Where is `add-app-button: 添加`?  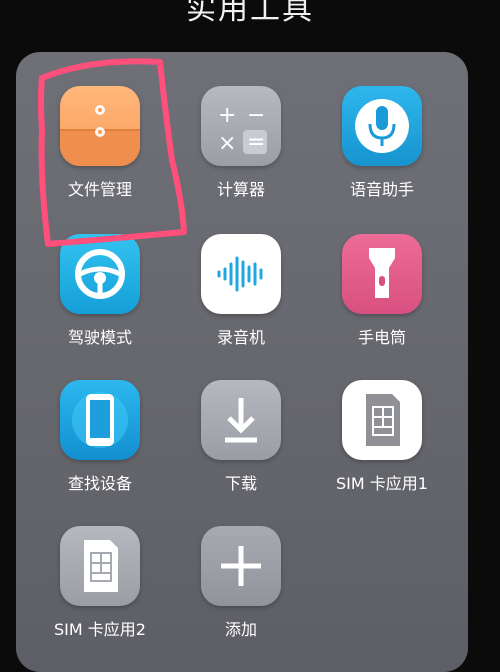 add-app-button: 添加 is located at coordinates (241, 583).